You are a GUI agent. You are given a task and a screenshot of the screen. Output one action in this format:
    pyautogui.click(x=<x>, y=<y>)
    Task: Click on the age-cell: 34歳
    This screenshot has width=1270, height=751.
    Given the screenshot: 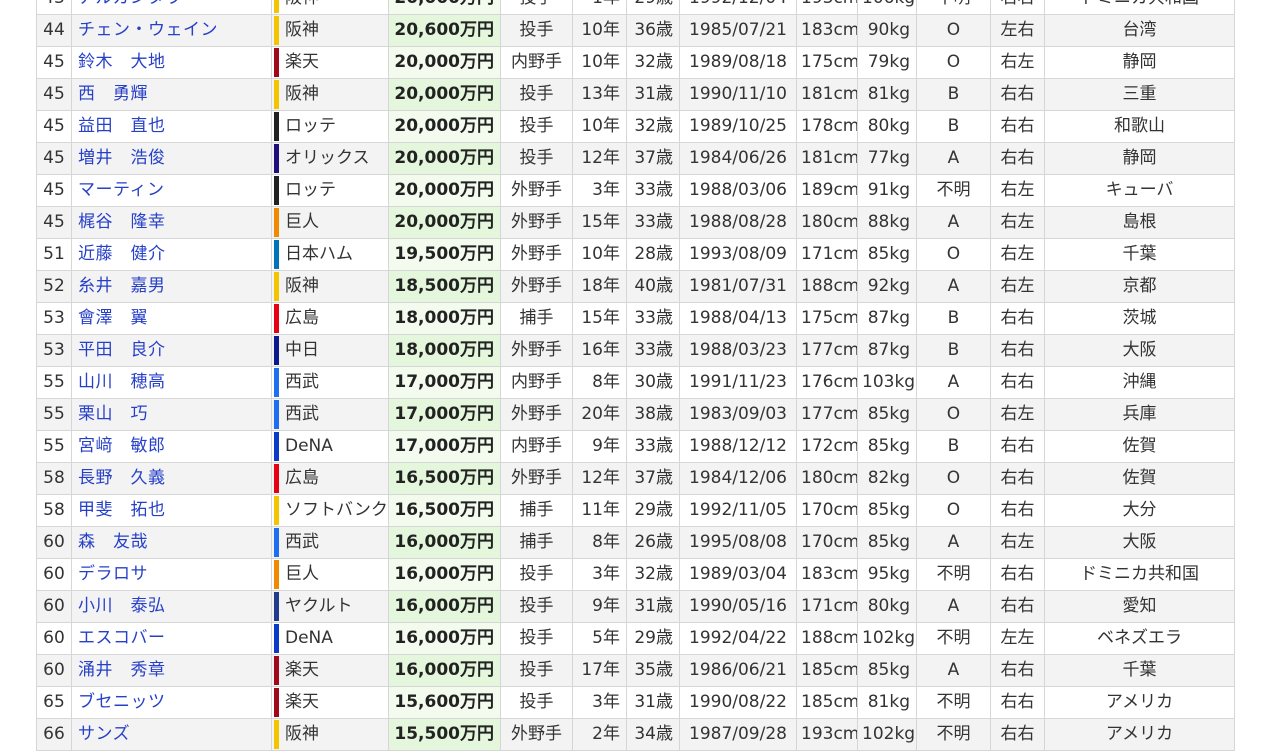 What is the action you would take?
    pyautogui.click(x=653, y=734)
    